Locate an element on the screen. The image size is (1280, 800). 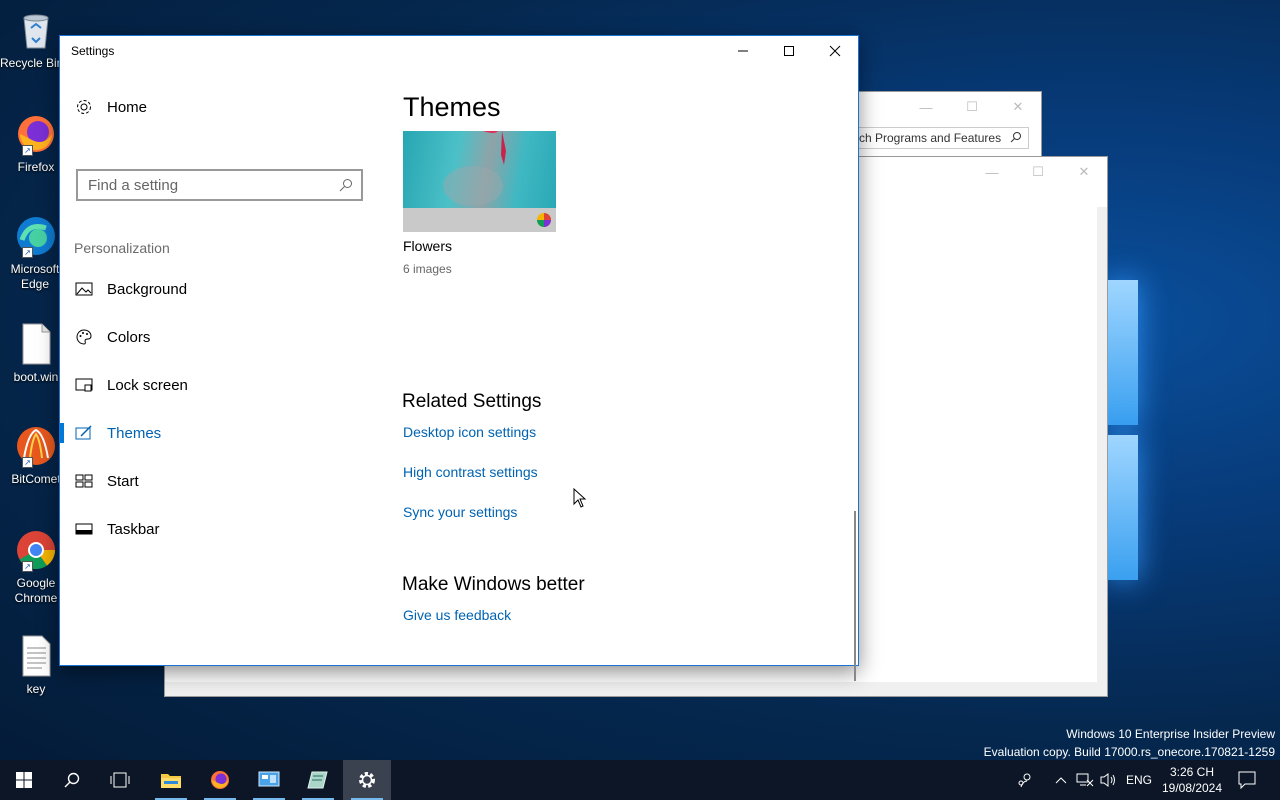
nav-item-background: Background is located at coordinates (220, 289).